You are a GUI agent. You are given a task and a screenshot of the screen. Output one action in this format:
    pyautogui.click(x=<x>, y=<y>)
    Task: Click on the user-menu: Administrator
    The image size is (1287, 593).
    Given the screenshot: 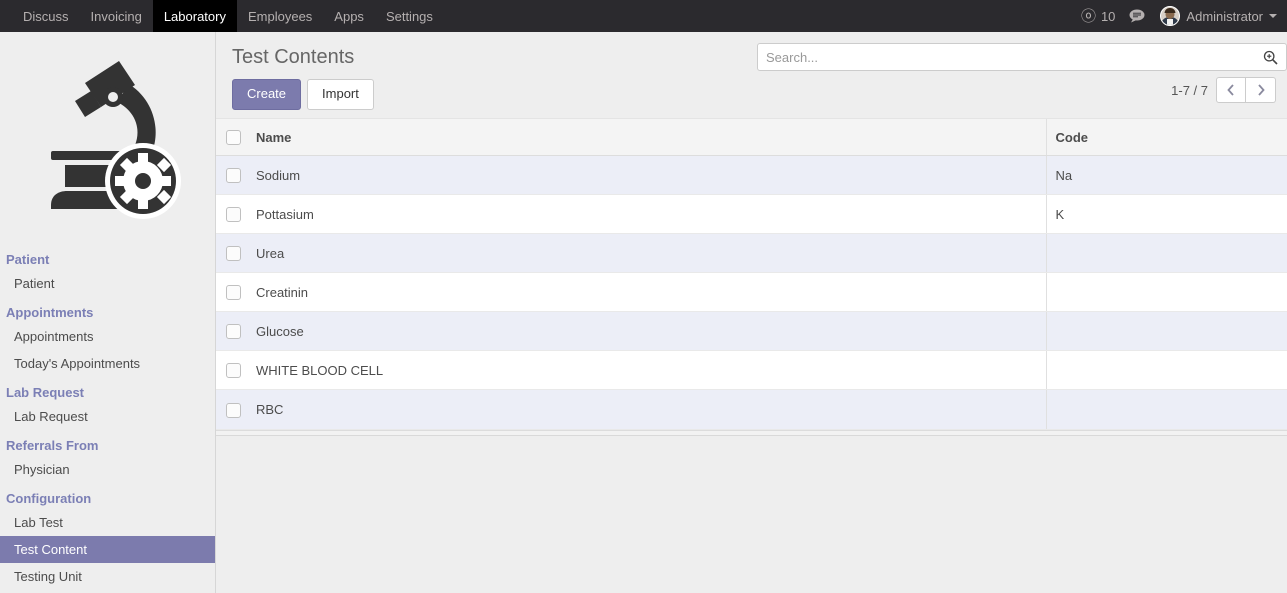 What is the action you would take?
    pyautogui.click(x=1218, y=16)
    